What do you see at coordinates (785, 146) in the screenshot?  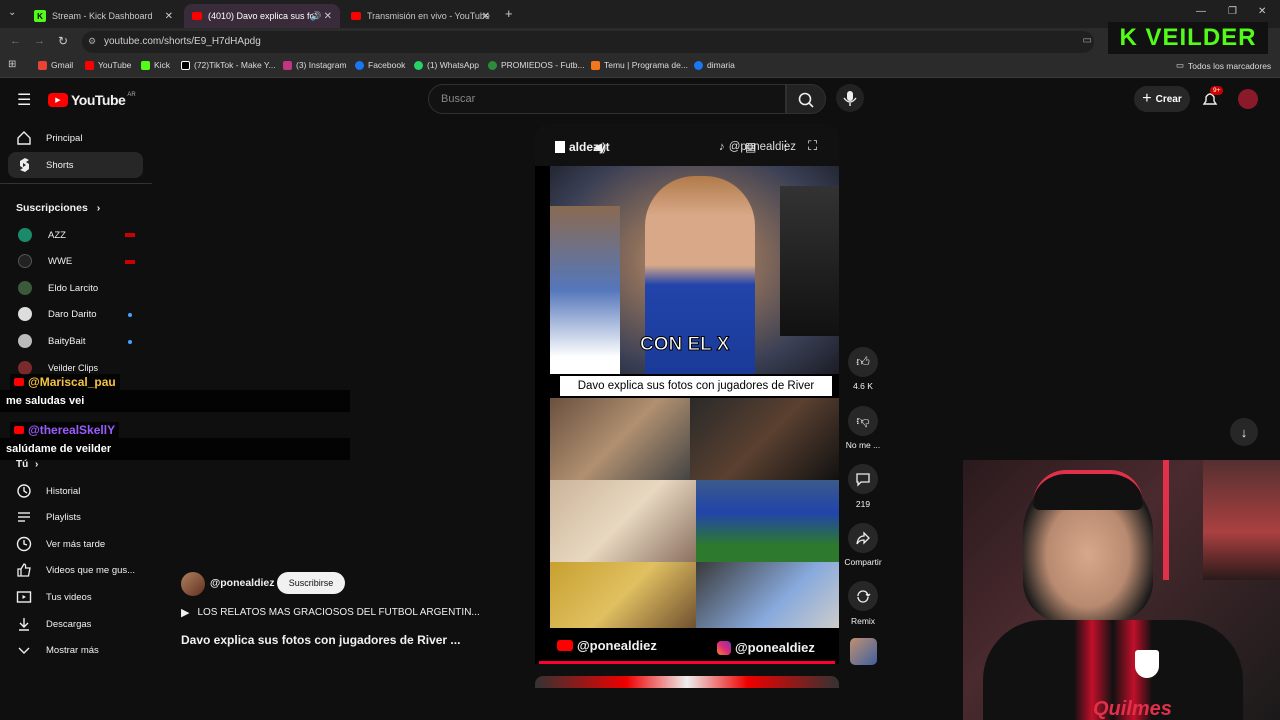 I see `more-options-icon: ⋮` at bounding box center [785, 146].